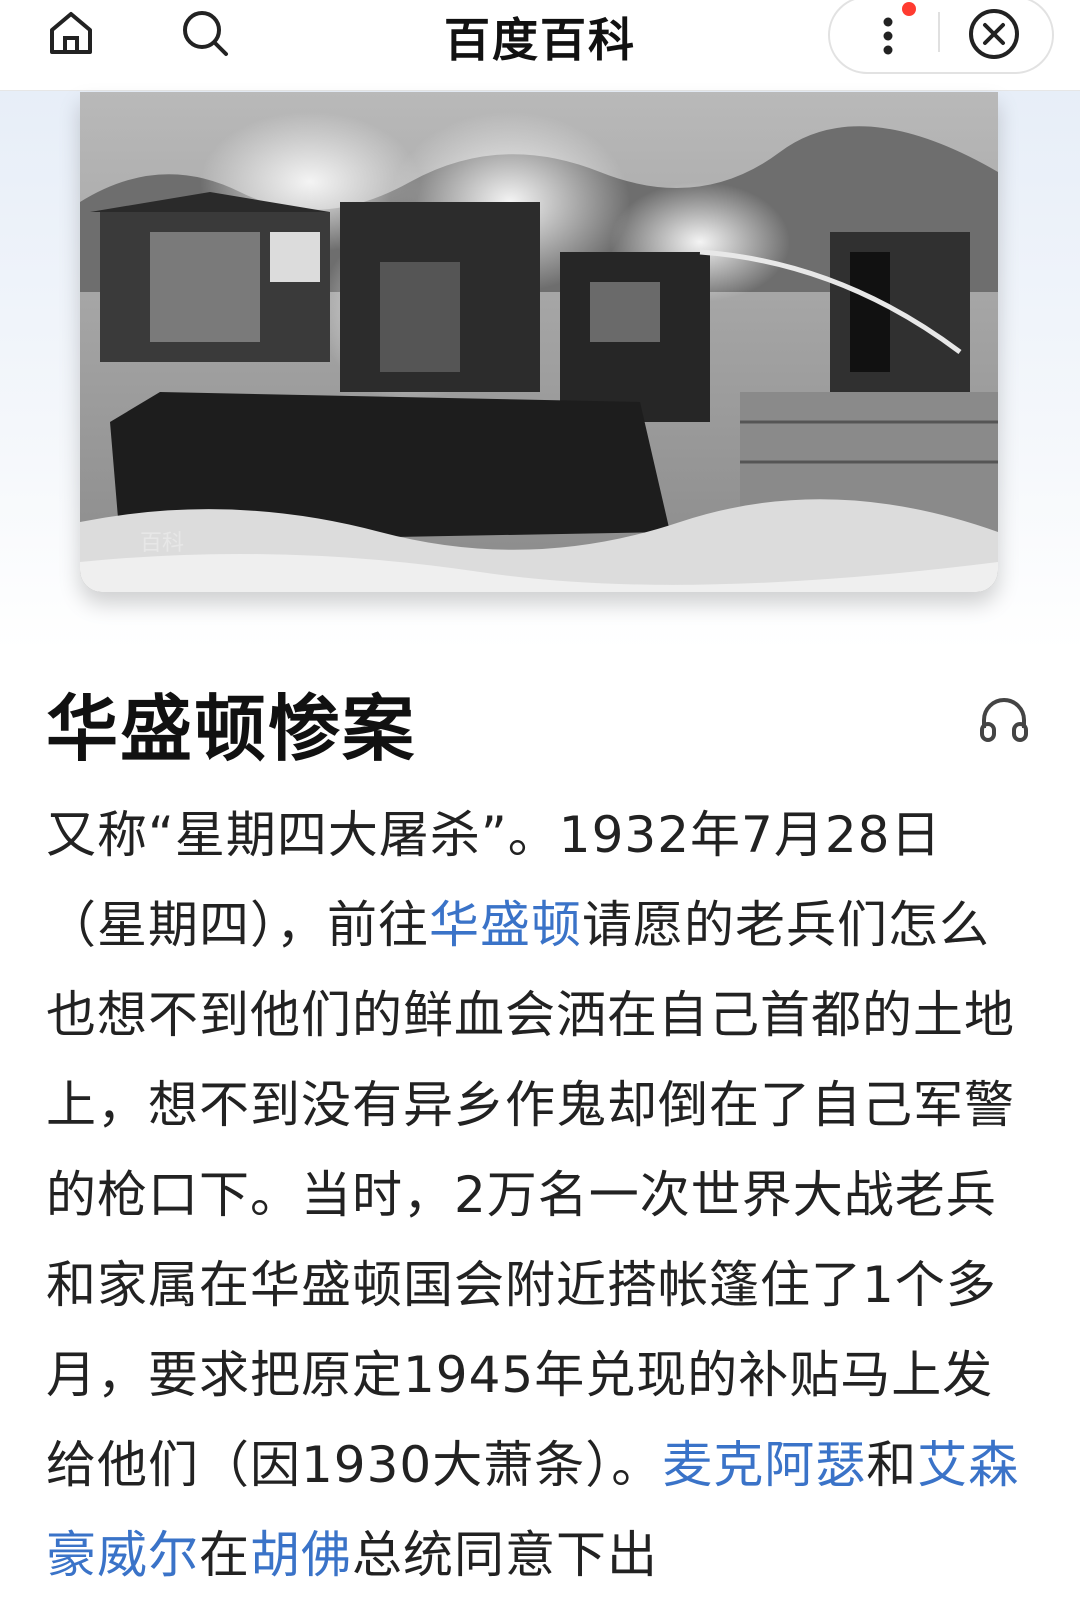 The width and height of the screenshot is (1080, 1600). Describe the element at coordinates (505, 925) in the screenshot. I see `link-washington: 华盛顿` at that location.